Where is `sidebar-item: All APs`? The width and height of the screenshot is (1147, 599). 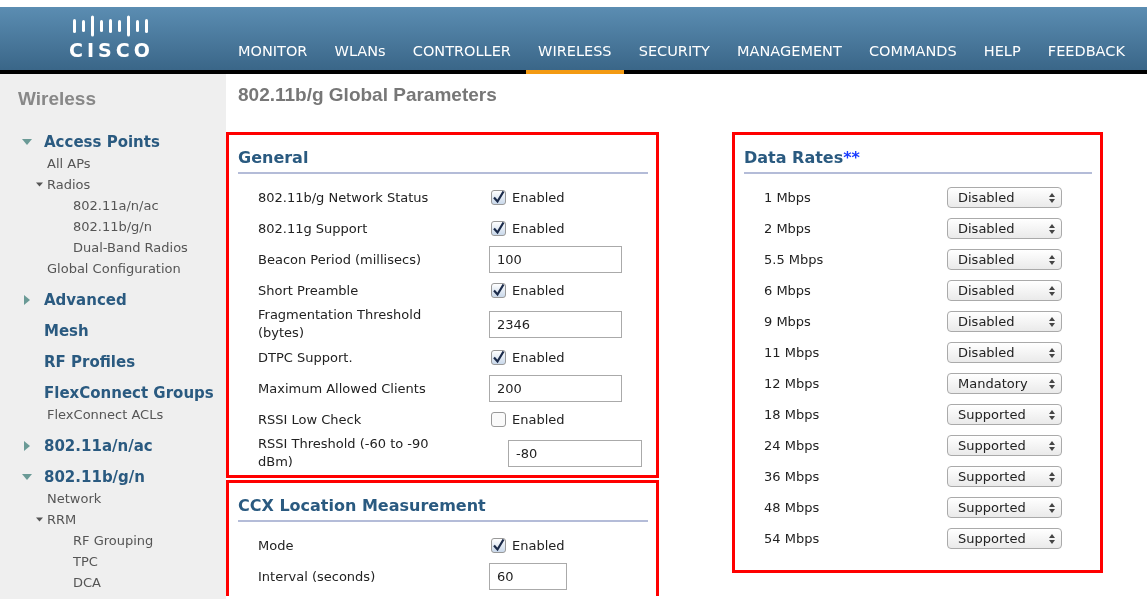
sidebar-item: All APs is located at coordinates (69, 163).